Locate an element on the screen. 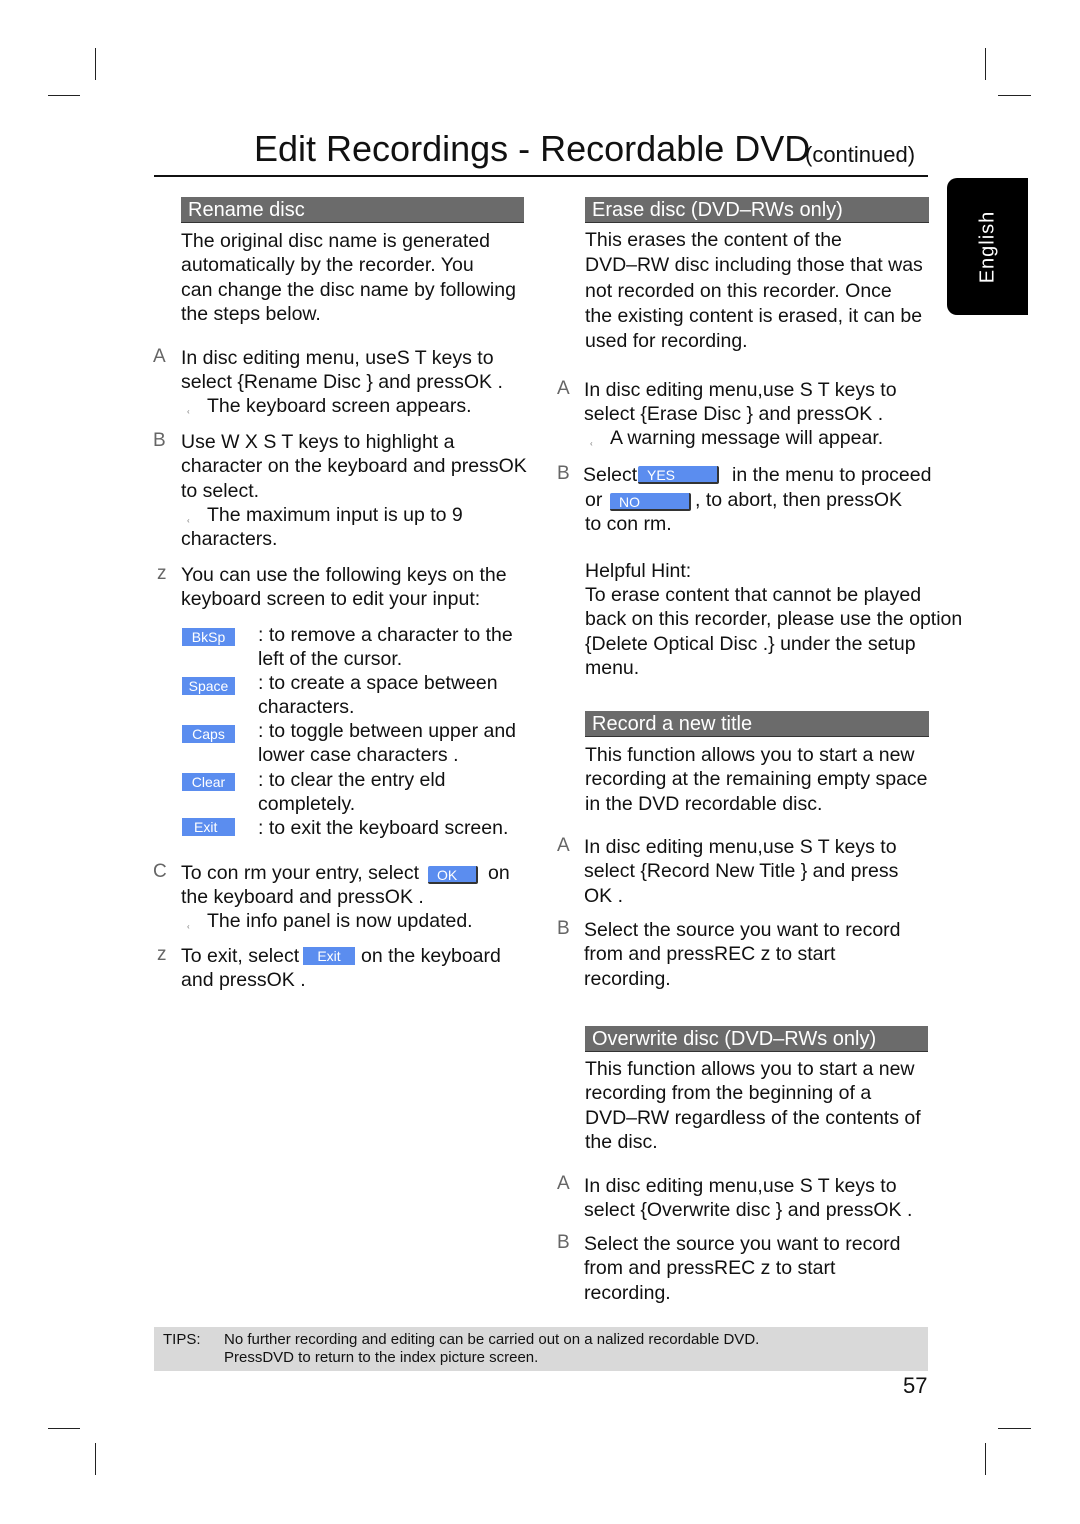 This screenshot has height=1524, width=1080. erase-step-b: Select is located at coordinates (610, 475).